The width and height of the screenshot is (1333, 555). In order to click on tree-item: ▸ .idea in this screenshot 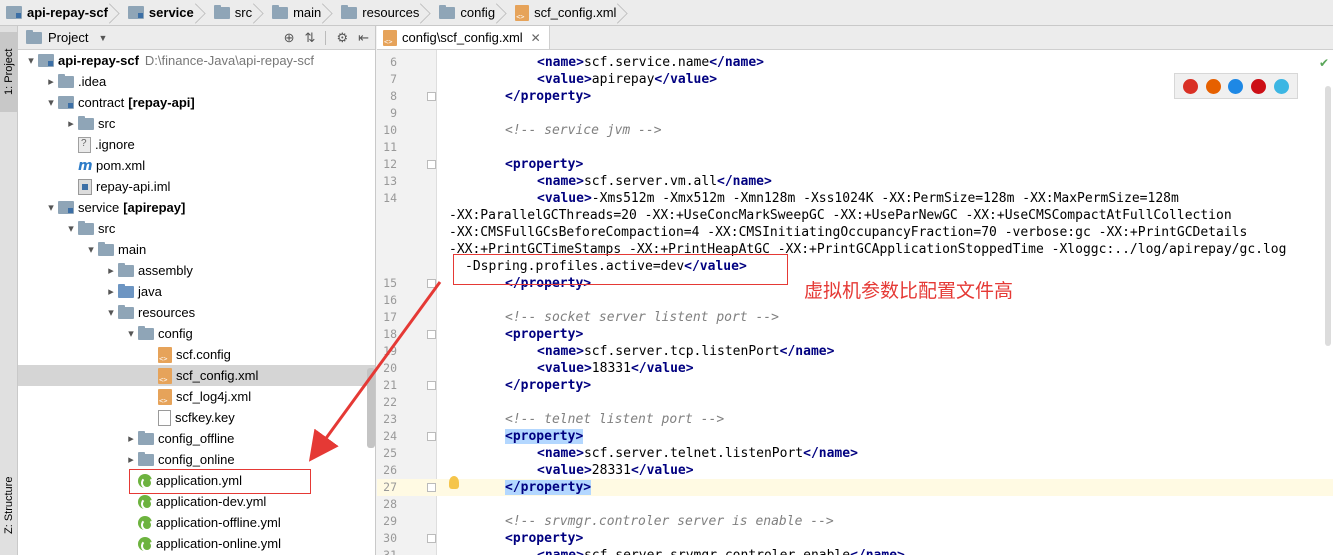, I will do `click(196, 81)`.